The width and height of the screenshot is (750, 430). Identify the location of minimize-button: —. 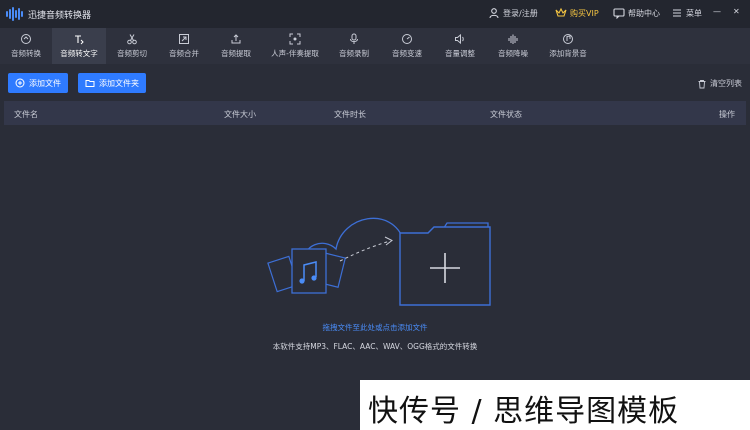
(717, 11).